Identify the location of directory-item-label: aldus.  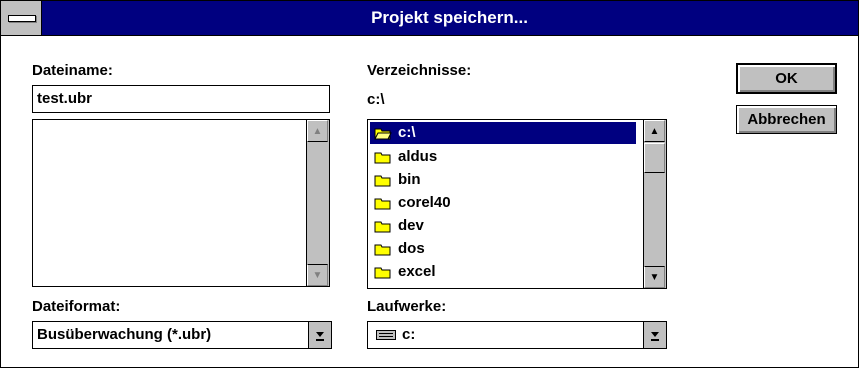
(418, 156).